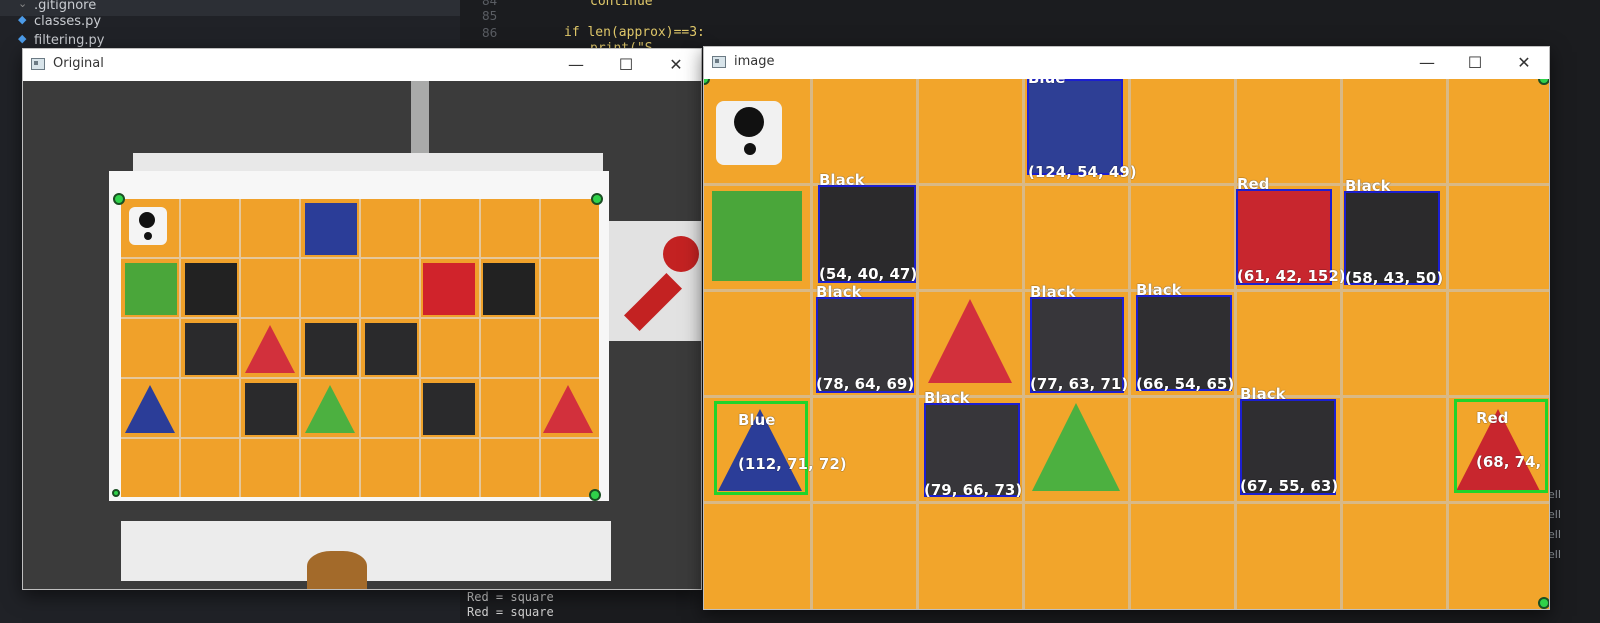 The image size is (1600, 623). What do you see at coordinates (1291, 276) in the screenshot?
I see `detection-rgb-label: (61, 42, 152)` at bounding box center [1291, 276].